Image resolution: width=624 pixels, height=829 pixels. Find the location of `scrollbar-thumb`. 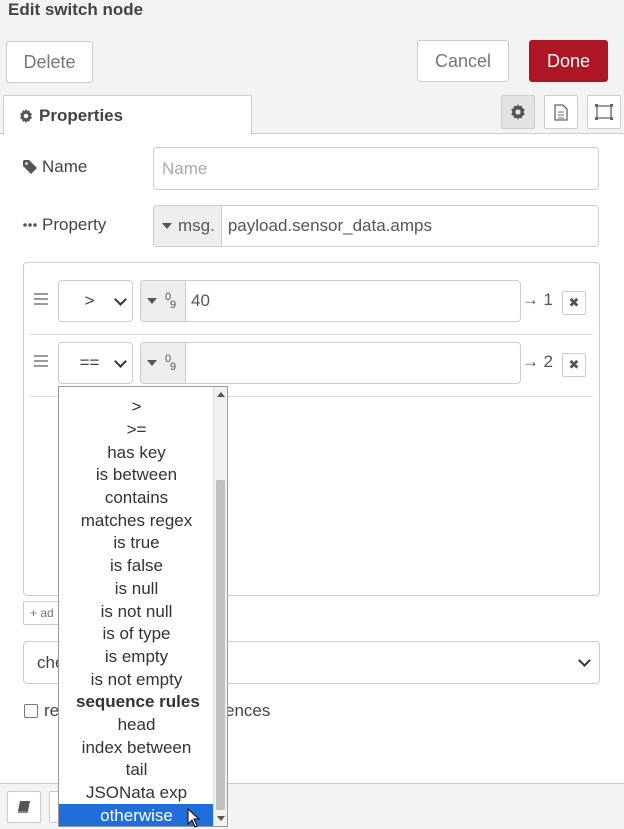

scrollbar-thumb is located at coordinates (220, 645).